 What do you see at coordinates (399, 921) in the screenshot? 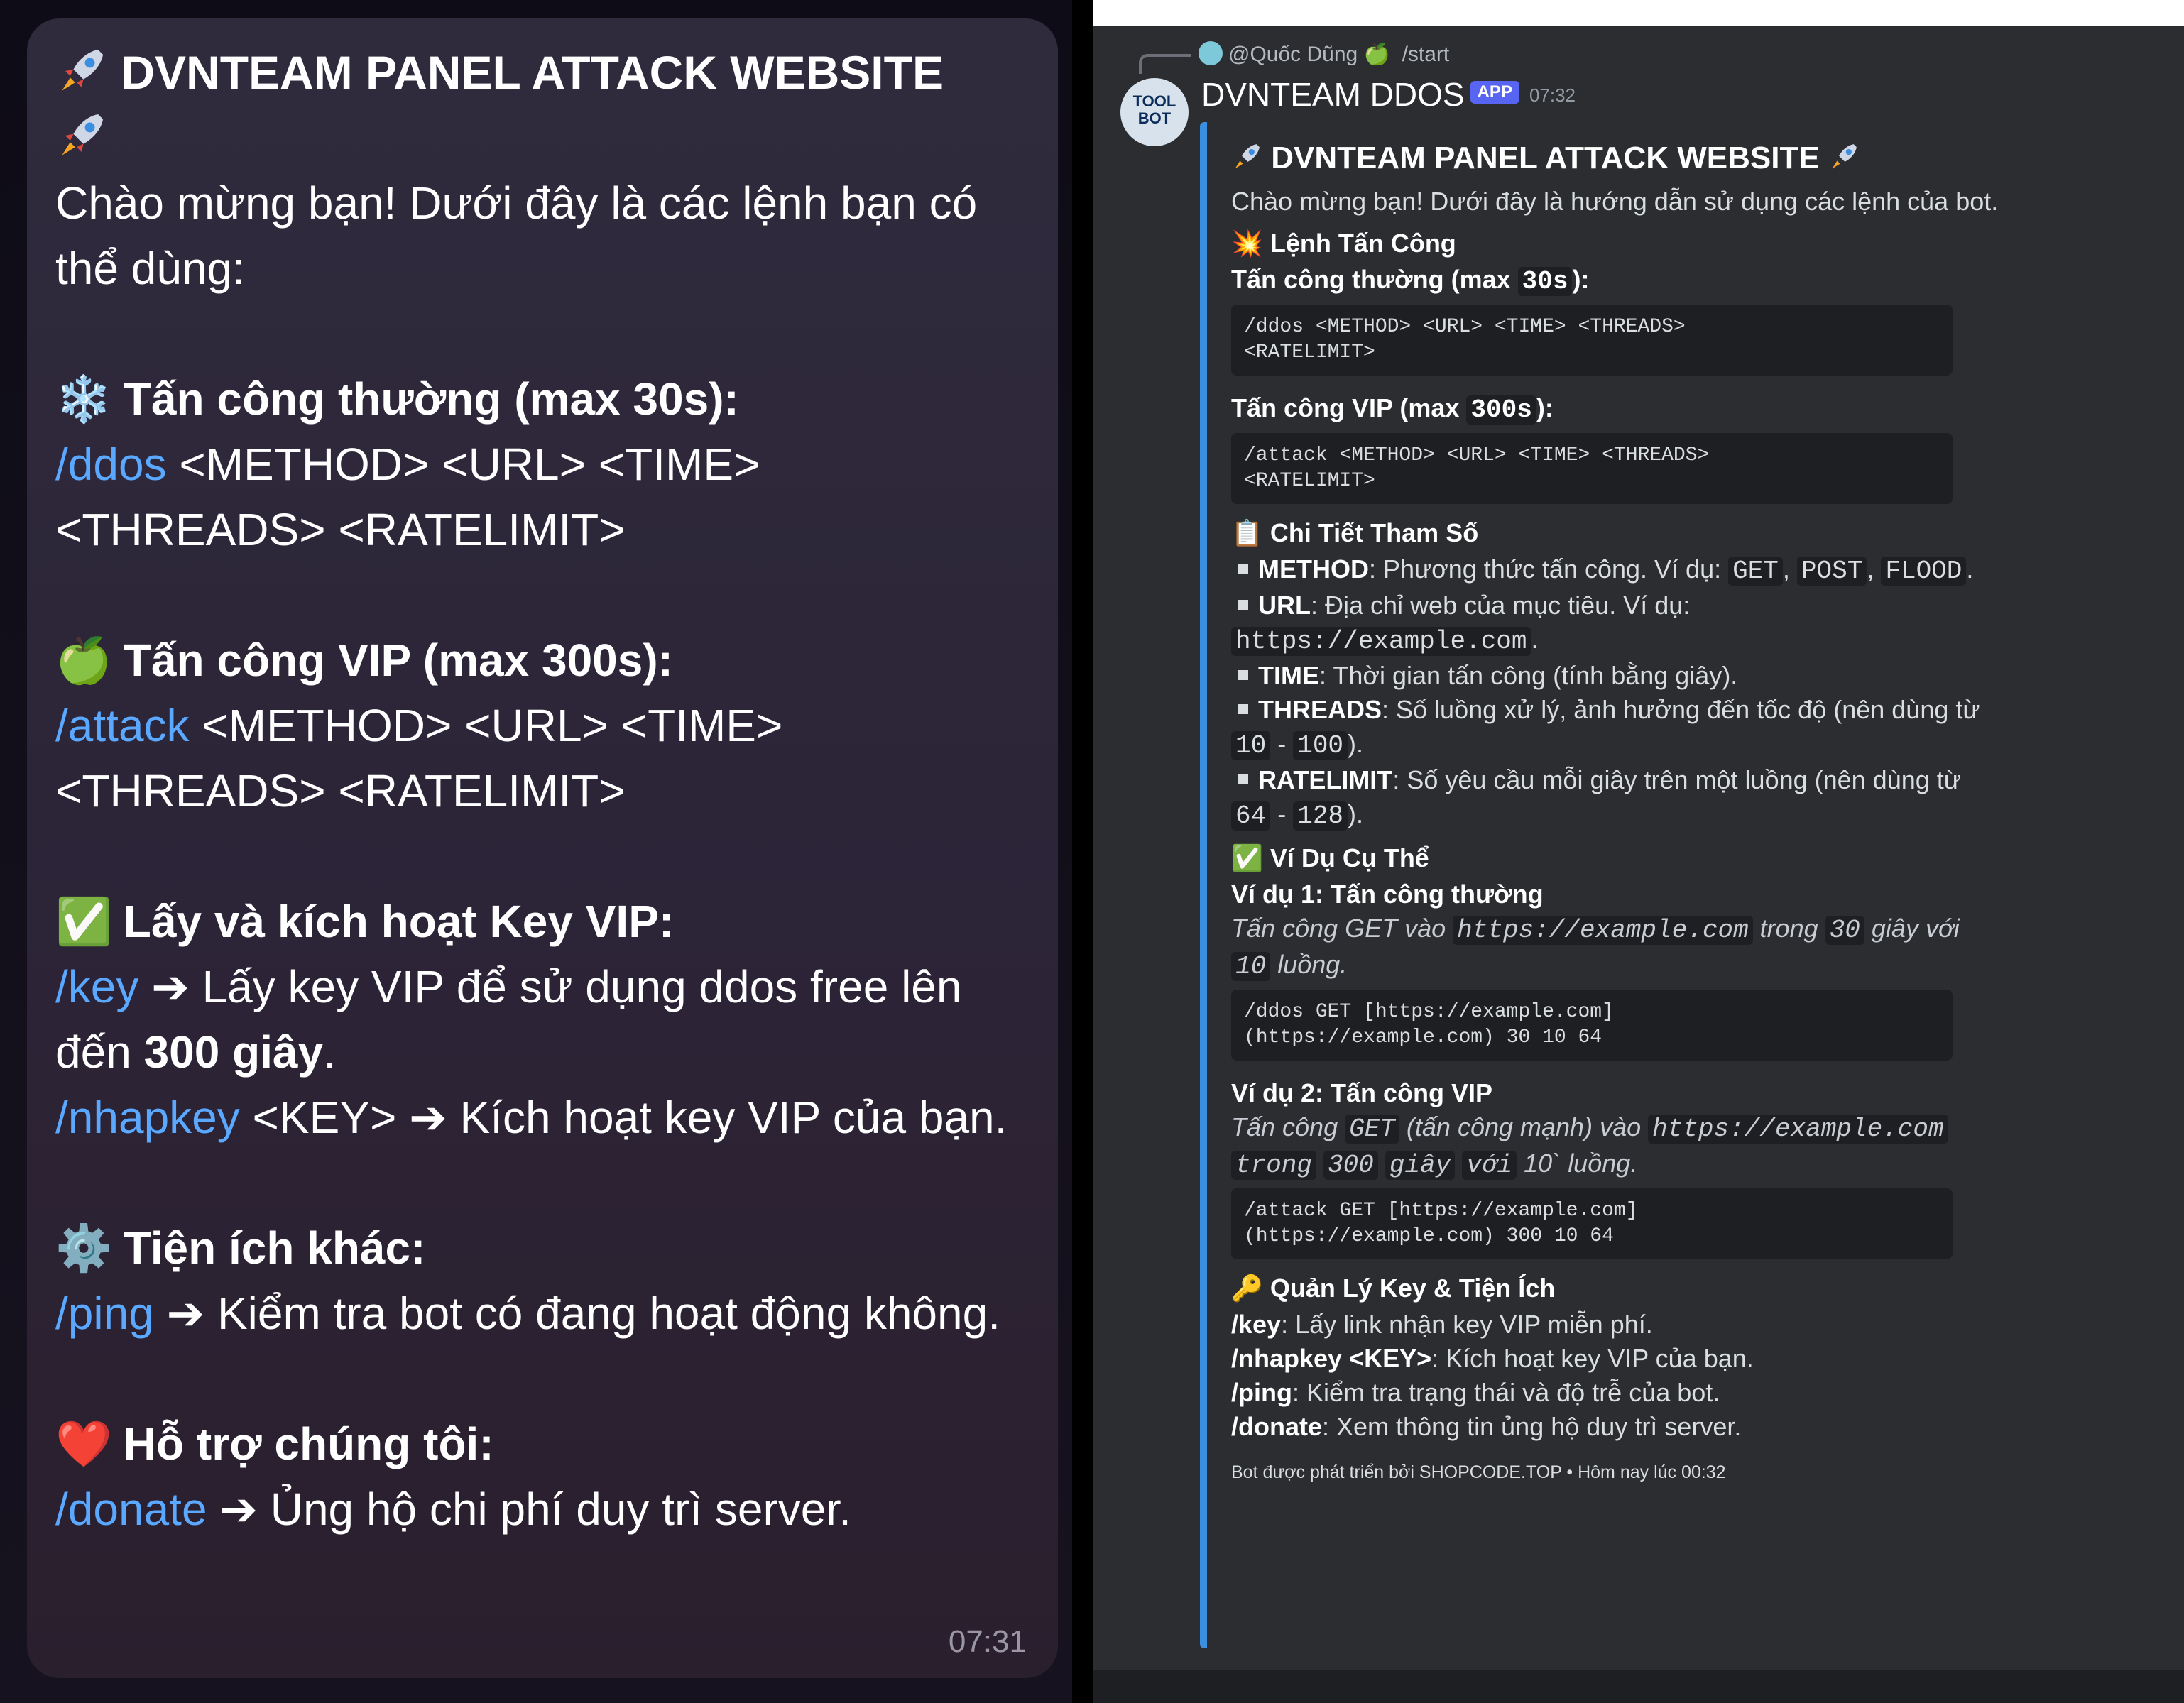
I see `tg-key-heading-text: Lấy và kích hoạt Key VIP:` at bounding box center [399, 921].